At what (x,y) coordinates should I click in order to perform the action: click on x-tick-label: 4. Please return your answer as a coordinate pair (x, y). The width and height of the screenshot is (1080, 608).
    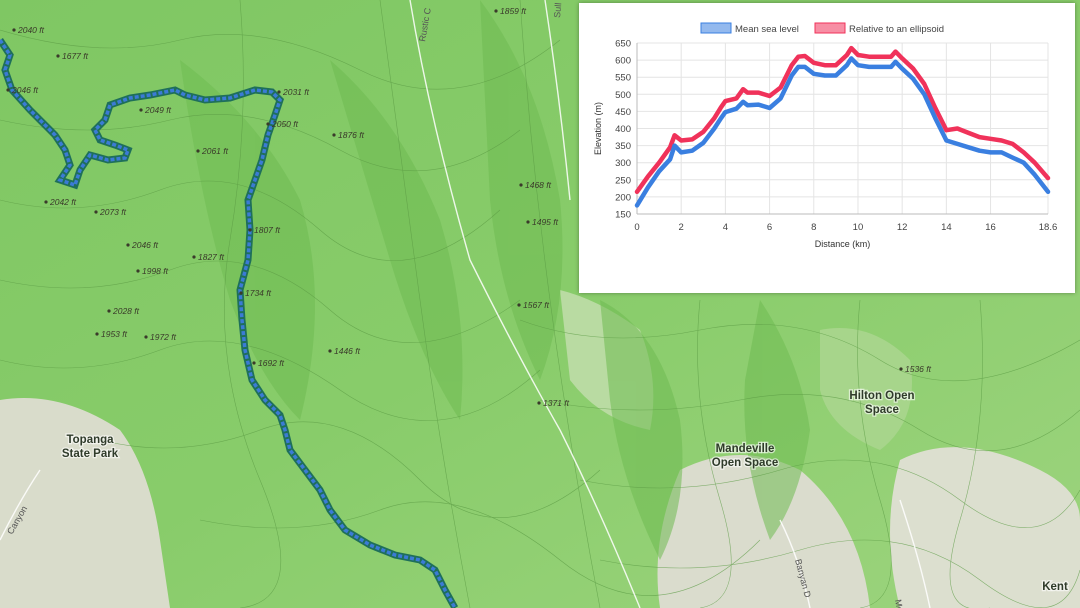
    Looking at the image, I should click on (725, 227).